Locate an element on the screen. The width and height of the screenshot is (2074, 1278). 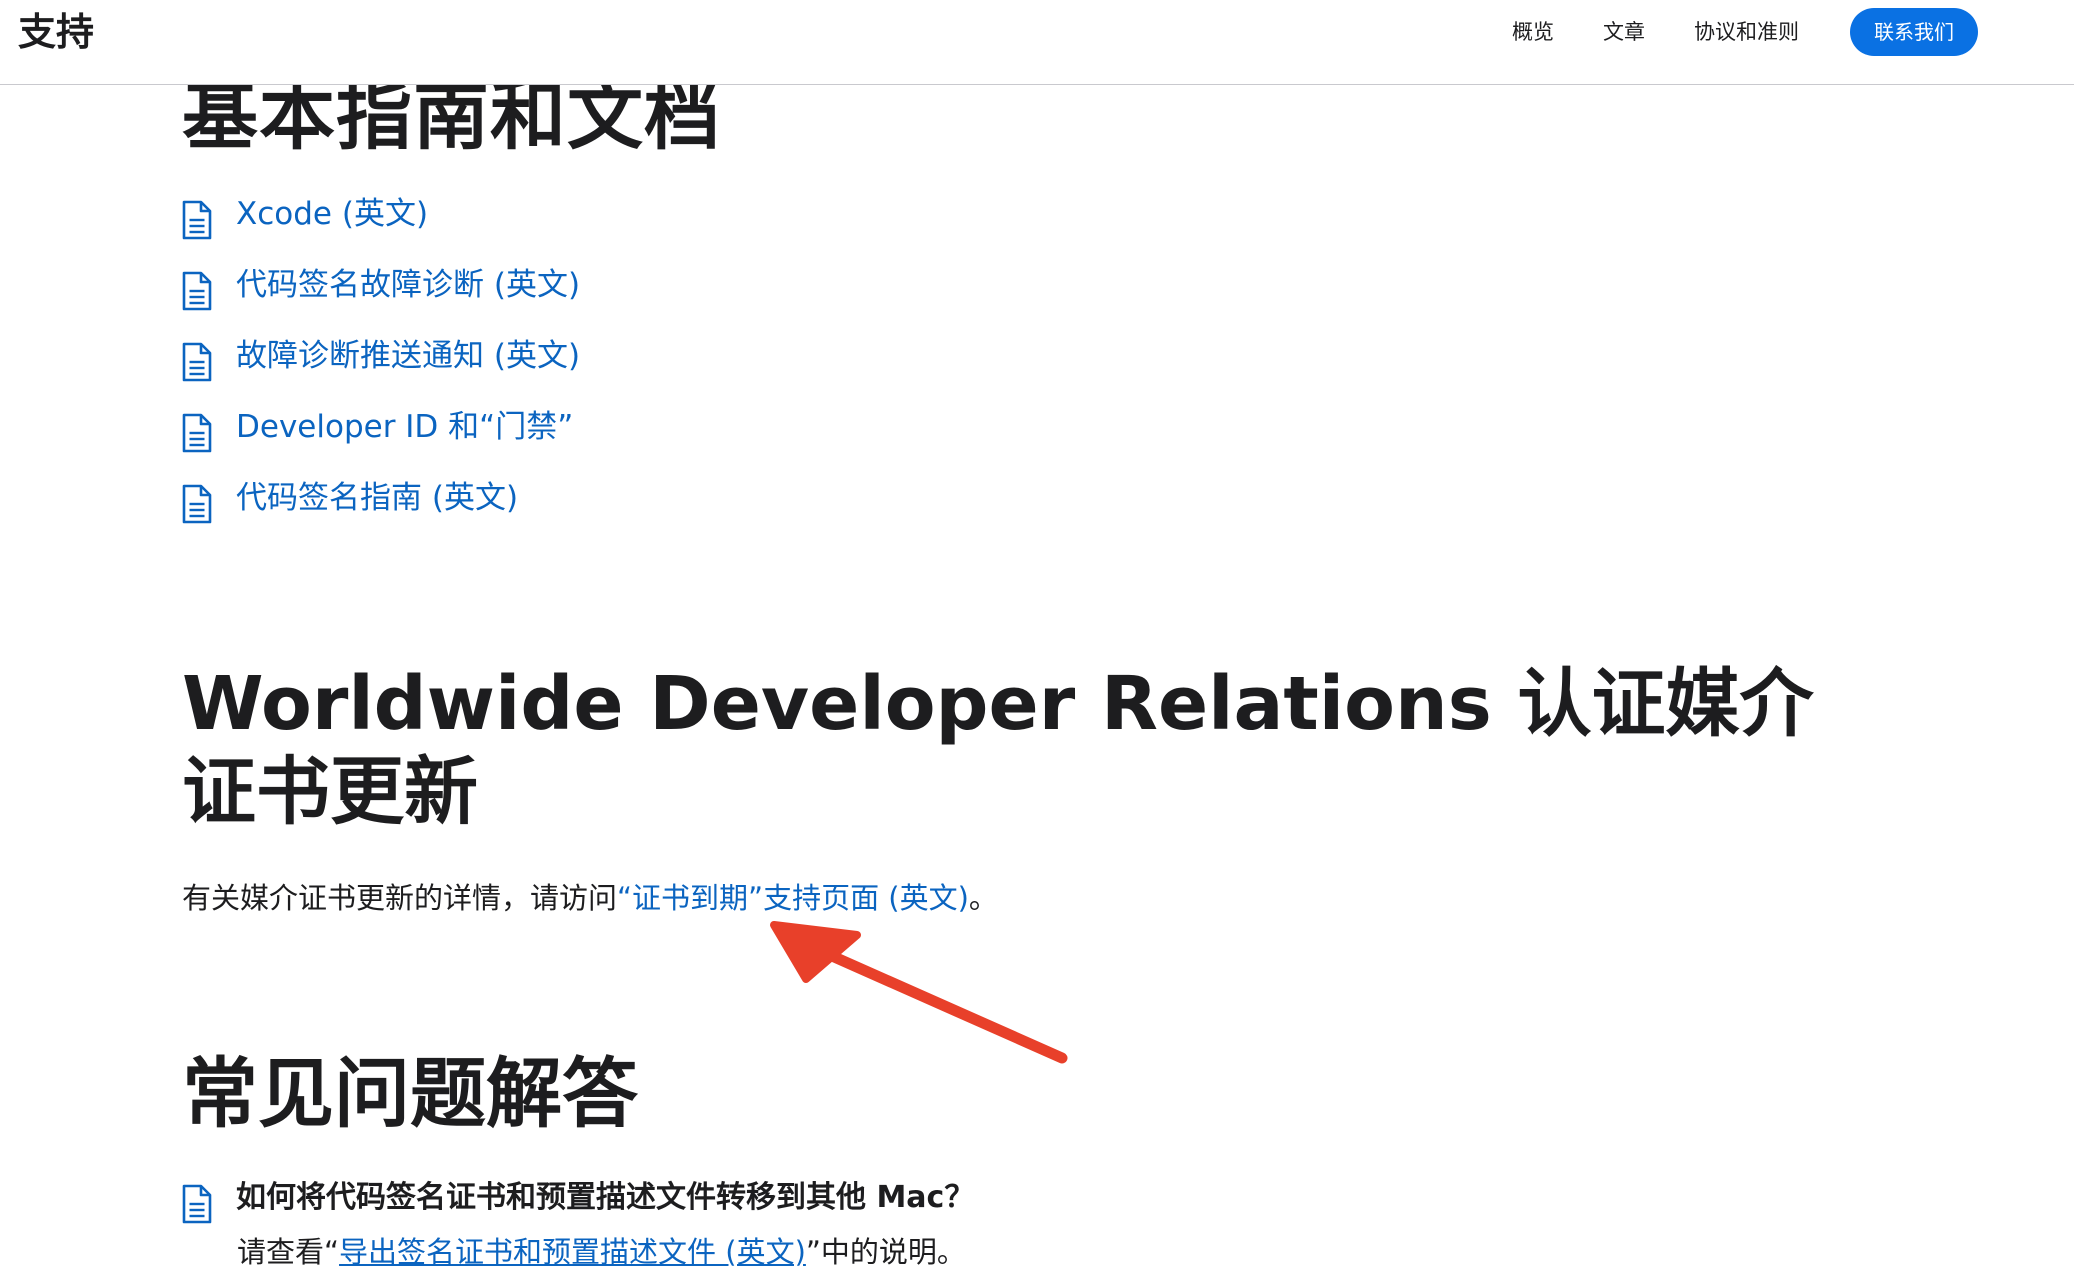
wwdr-paragraph: 有关媒介证书更新的详情，请访问“证书到期”支持页面 (英文)。 is located at coordinates (590, 898).